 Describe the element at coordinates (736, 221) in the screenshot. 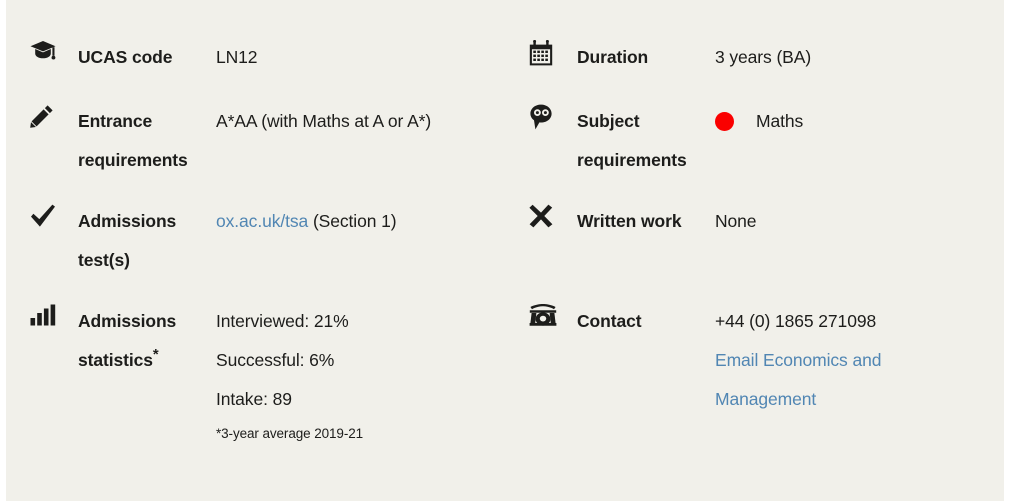

I see `row-value: None` at that location.